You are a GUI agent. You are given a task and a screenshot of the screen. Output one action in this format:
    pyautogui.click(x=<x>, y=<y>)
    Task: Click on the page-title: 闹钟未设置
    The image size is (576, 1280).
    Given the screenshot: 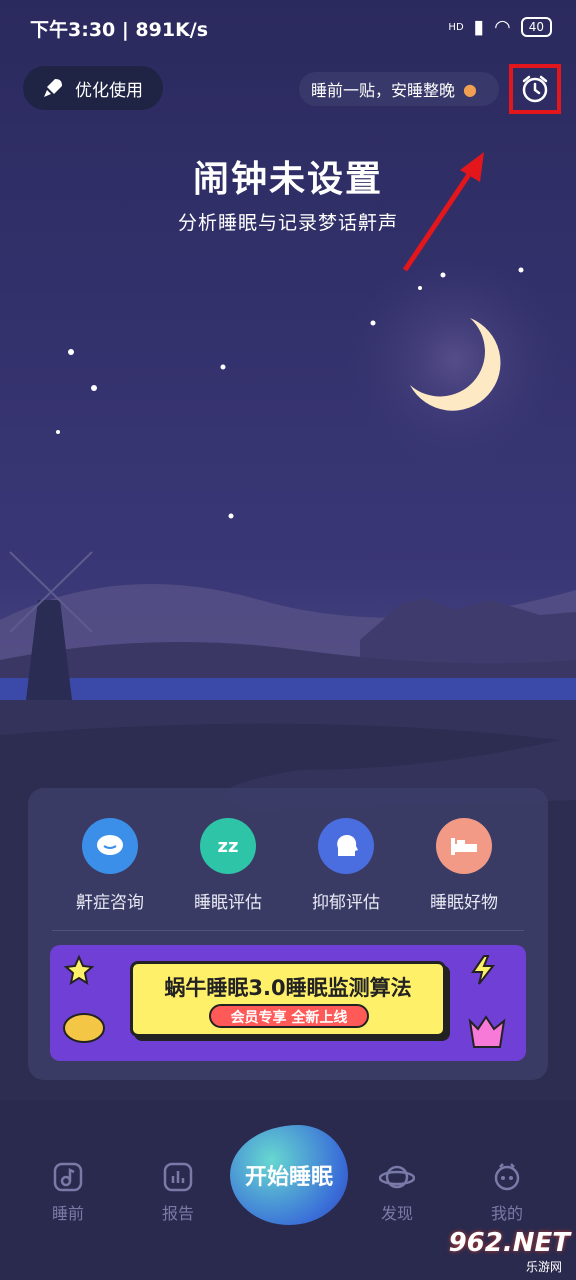 What is the action you would take?
    pyautogui.click(x=287, y=179)
    